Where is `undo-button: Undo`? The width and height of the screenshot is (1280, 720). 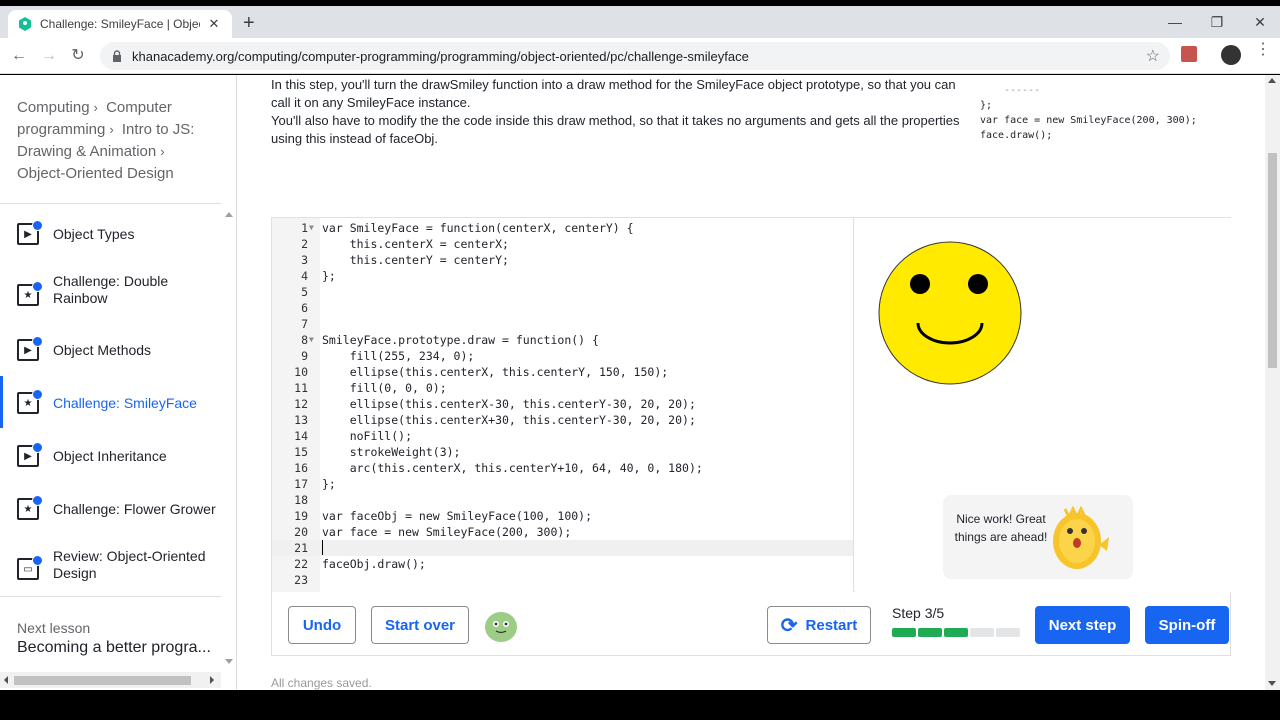
undo-button: Undo is located at coordinates (322, 625).